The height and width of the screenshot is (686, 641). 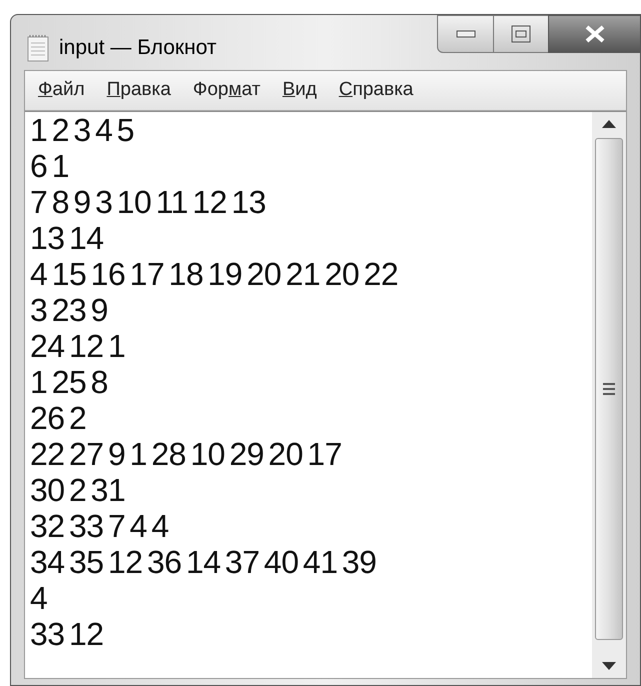 I want to click on text-line: 34 35 12 36 14 37 40 41 39, so click(x=203, y=562).